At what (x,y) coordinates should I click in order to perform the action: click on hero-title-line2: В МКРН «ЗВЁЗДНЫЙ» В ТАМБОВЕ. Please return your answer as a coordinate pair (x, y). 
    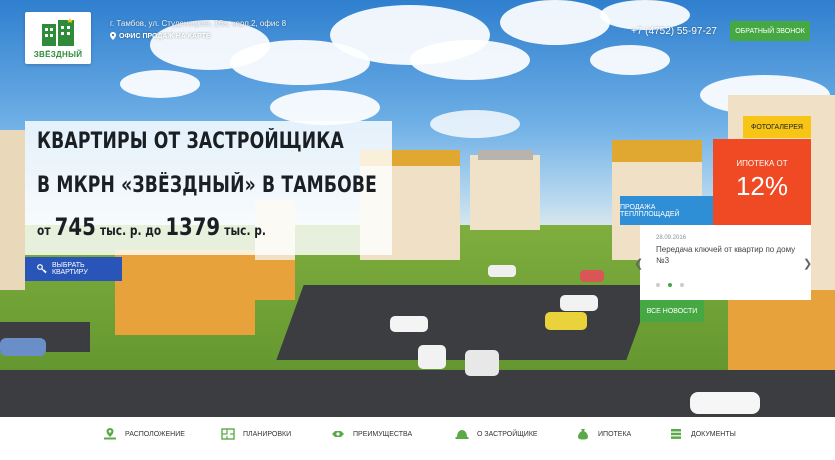
    Looking at the image, I should click on (207, 185).